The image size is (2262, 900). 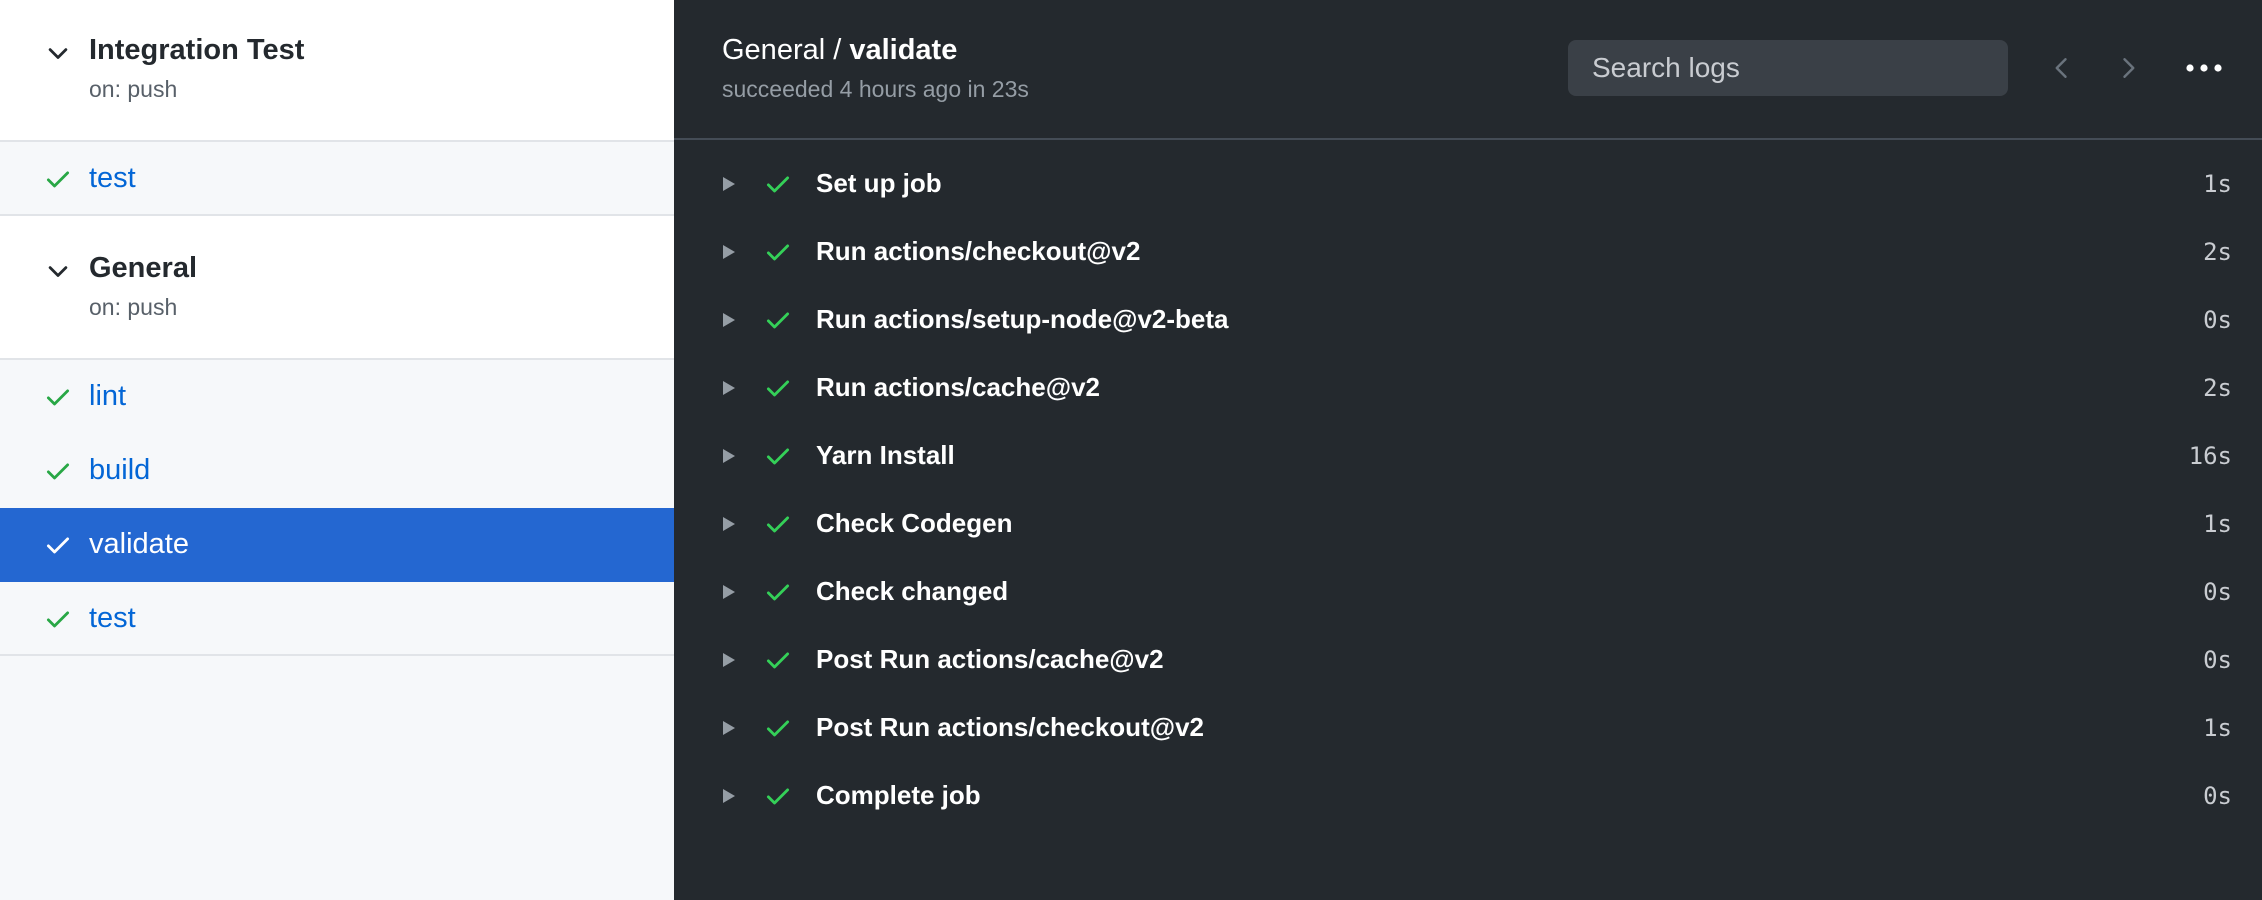 What do you see at coordinates (197, 50) in the screenshot?
I see `workflow-name: Integration Test` at bounding box center [197, 50].